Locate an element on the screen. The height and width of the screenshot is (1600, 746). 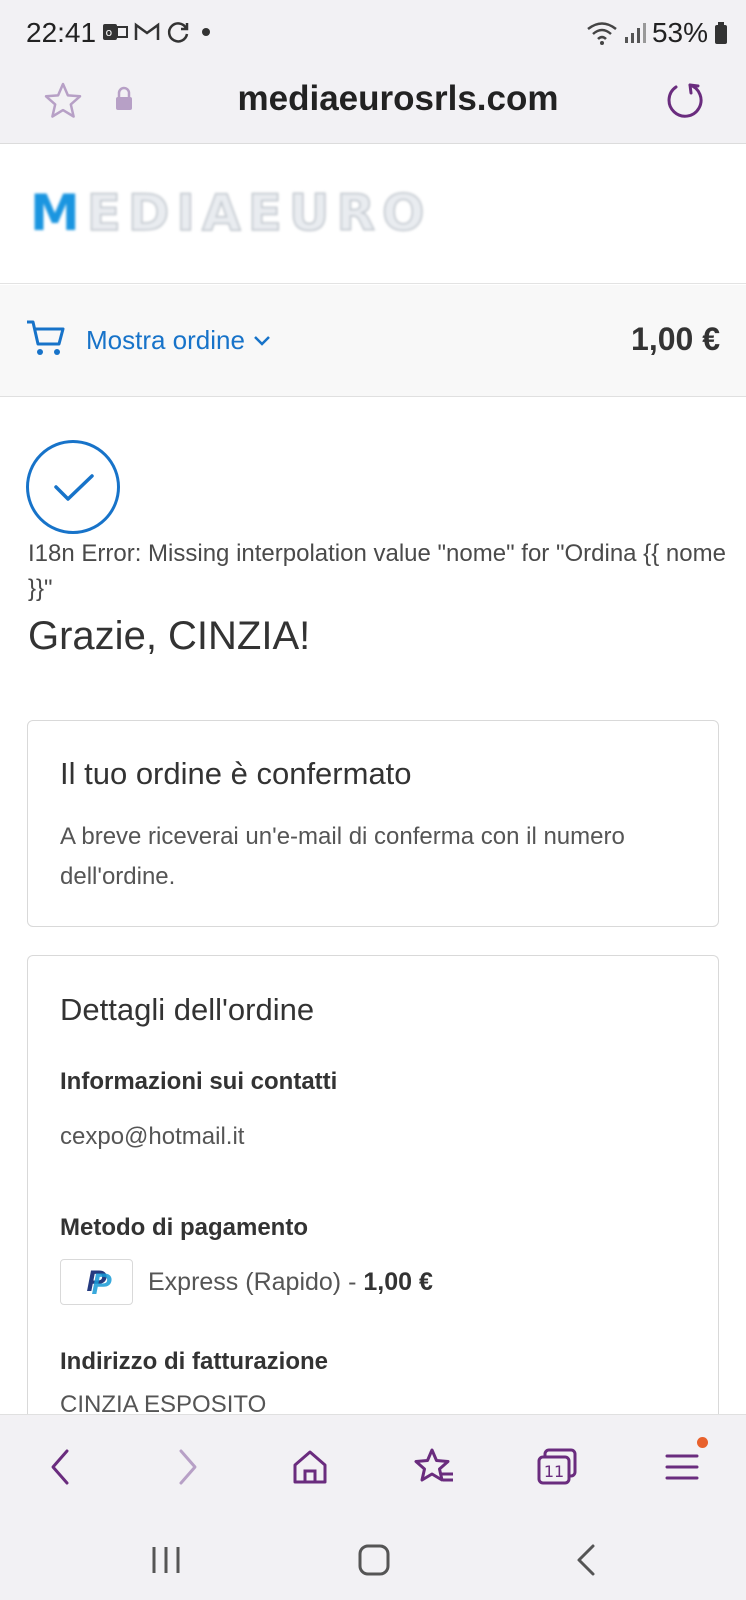
recent-apps-icon is located at coordinates (166, 1560).